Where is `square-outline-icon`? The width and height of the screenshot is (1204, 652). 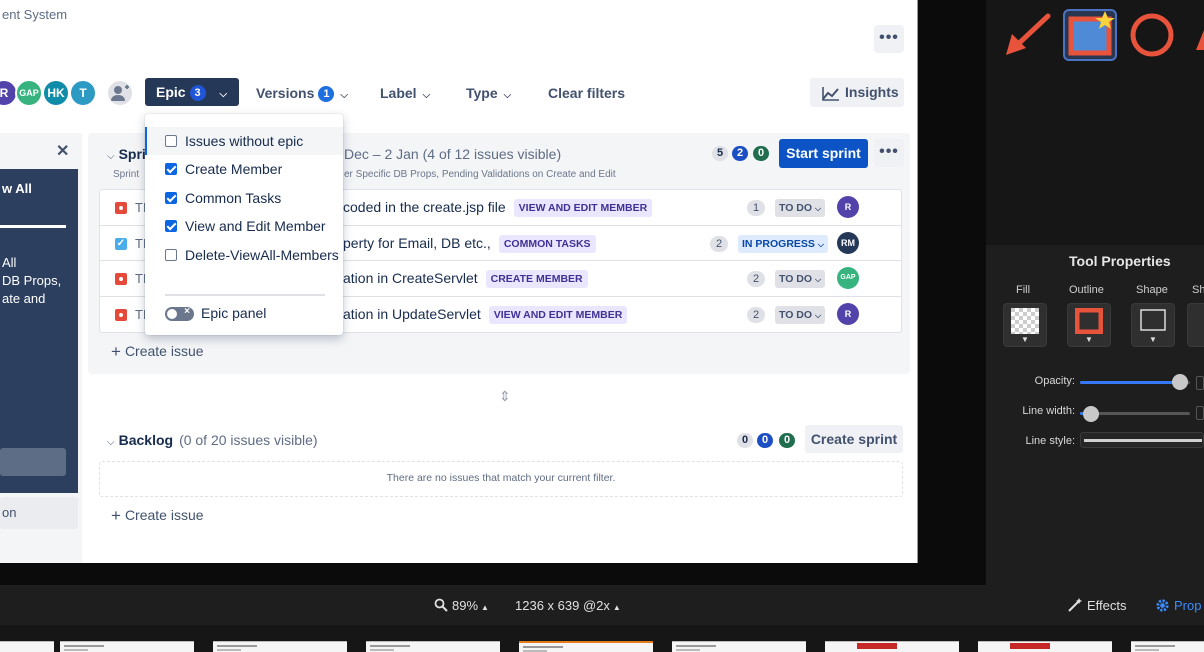
square-outline-icon is located at coordinates (1153, 320).